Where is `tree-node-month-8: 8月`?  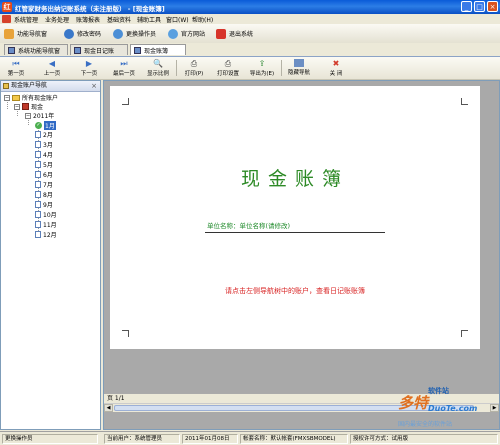 tree-node-month-8: 8月 is located at coordinates (44, 194).